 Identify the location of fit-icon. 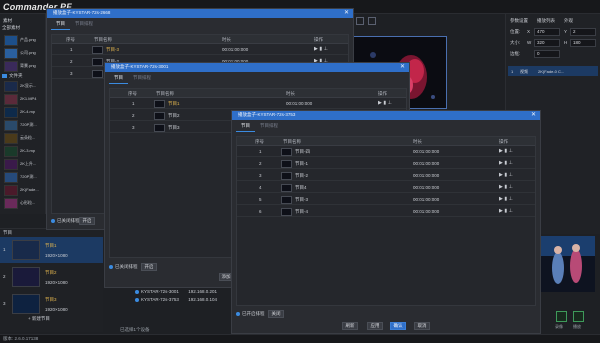
(372, 21).